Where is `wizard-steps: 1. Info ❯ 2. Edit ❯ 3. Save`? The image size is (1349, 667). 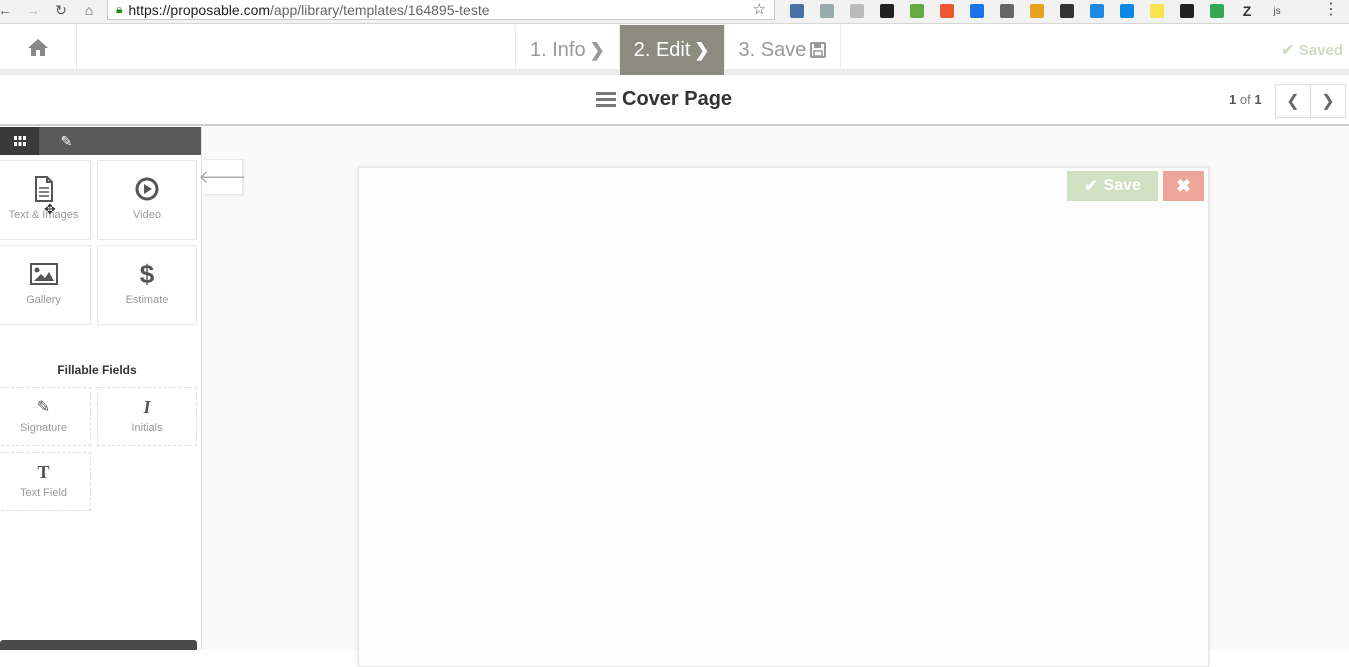
wizard-steps: 1. Info ❯ 2. Edit ❯ 3. Save is located at coordinates (678, 50).